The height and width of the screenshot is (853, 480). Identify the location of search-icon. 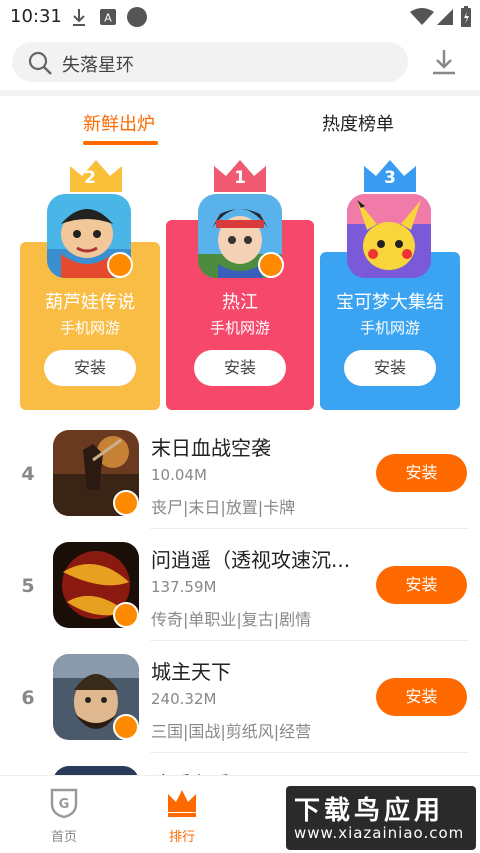
(40, 63).